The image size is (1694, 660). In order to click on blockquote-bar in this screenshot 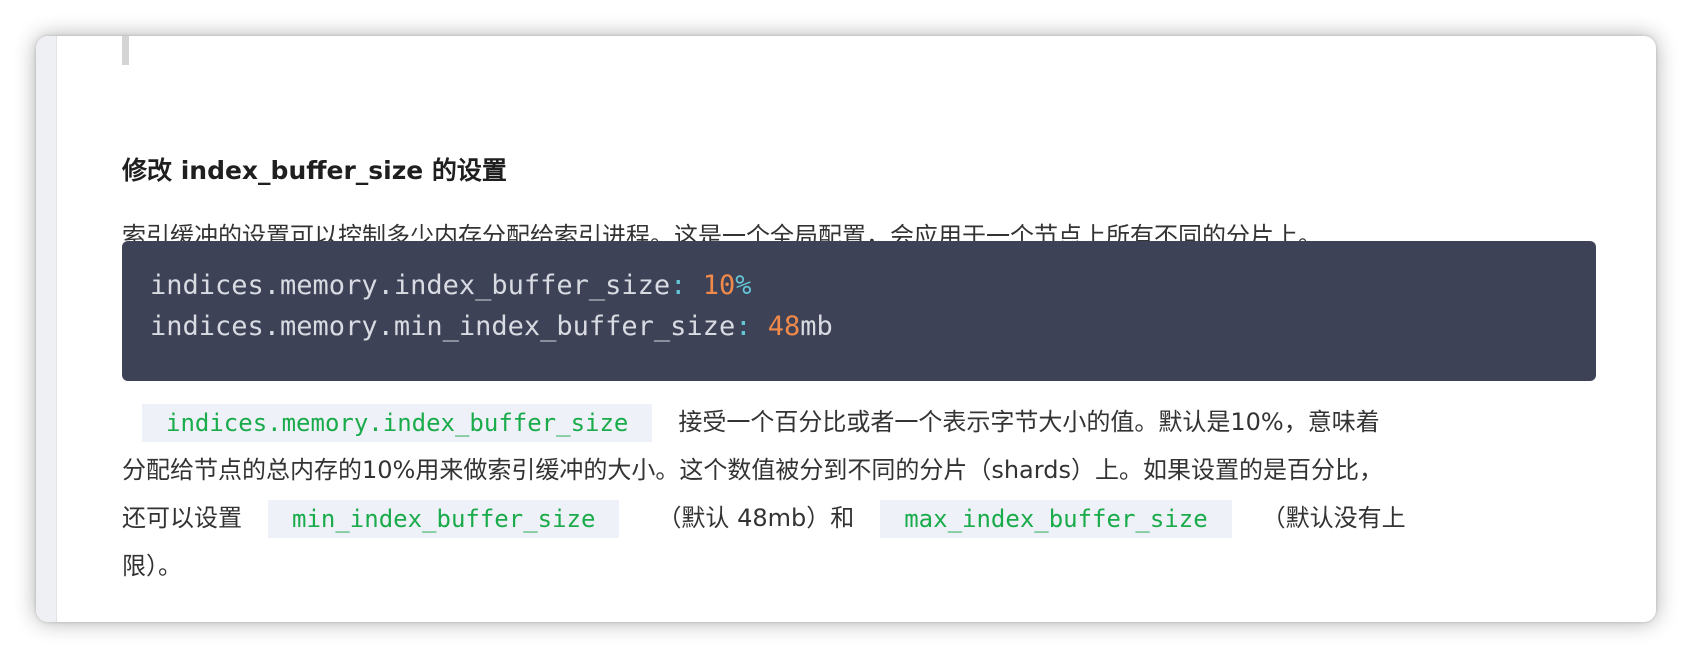, I will do `click(125, 50)`.